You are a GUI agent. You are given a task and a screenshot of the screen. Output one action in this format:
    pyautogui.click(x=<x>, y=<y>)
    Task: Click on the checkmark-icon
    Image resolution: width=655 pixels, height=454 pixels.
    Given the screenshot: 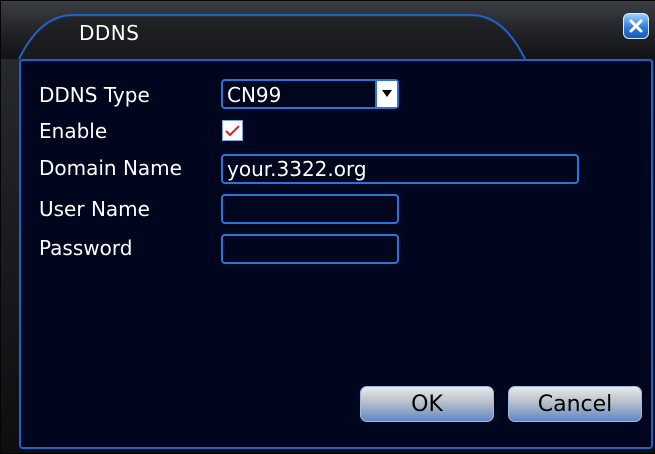 What is the action you would take?
    pyautogui.click(x=232, y=131)
    